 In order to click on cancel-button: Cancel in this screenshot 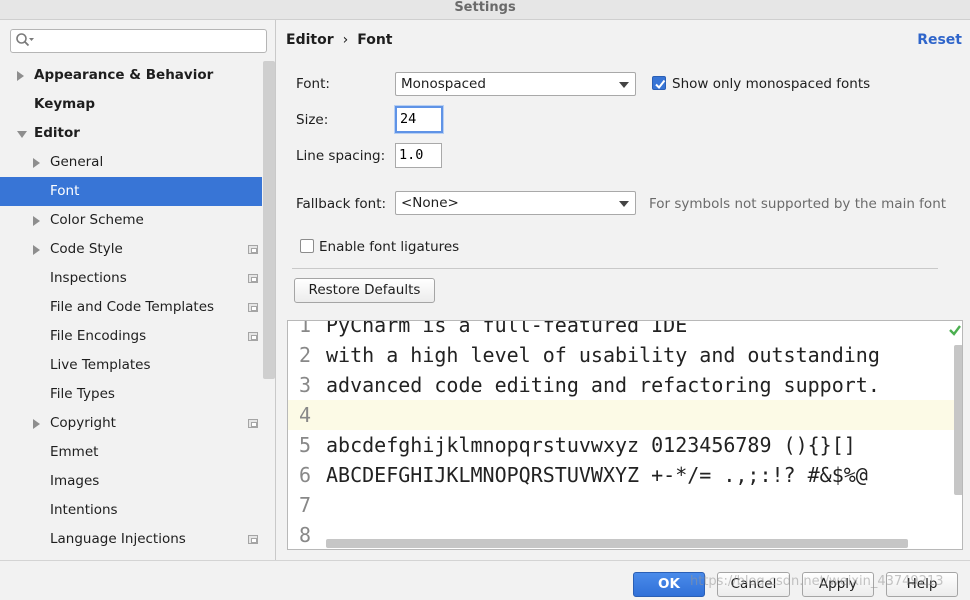, I will do `click(753, 584)`.